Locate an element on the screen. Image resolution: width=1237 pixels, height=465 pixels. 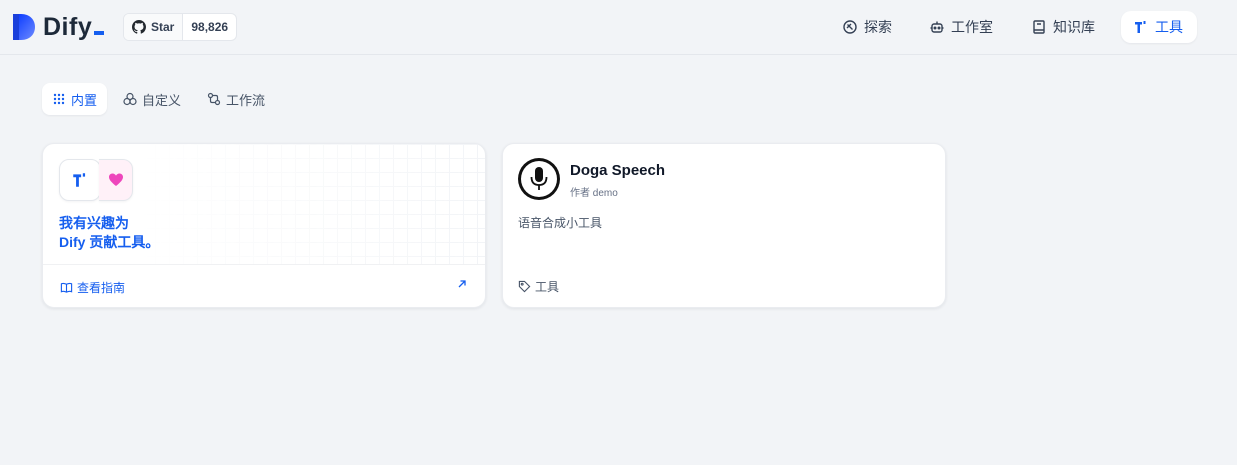
tab-workflow: 工作流 is located at coordinates (236, 99).